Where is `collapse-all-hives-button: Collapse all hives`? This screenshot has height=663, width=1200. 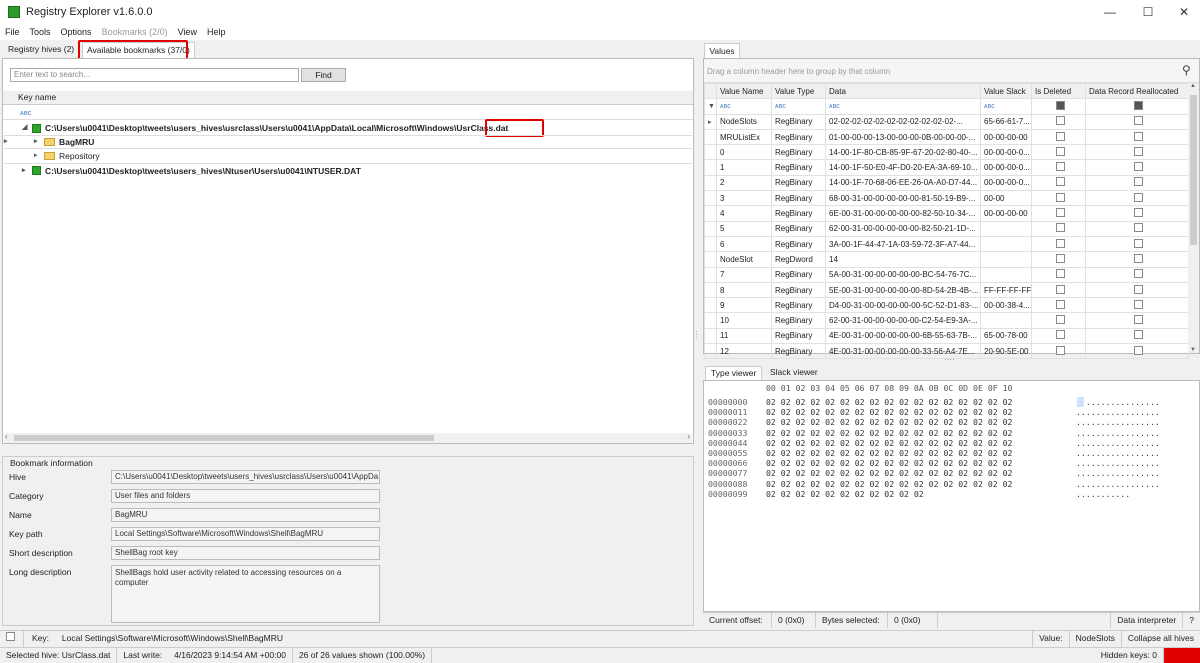 collapse-all-hives-button: Collapse all hives is located at coordinates (1161, 639).